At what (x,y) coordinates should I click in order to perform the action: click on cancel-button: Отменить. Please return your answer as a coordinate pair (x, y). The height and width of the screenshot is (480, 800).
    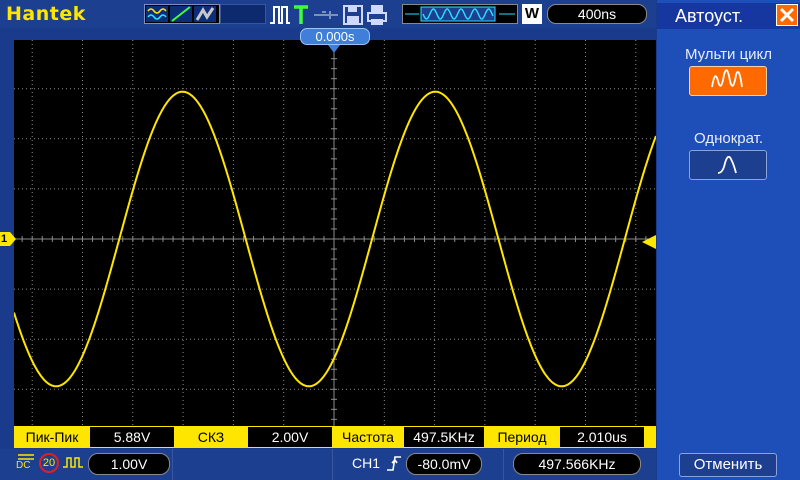
    Looking at the image, I should click on (728, 465).